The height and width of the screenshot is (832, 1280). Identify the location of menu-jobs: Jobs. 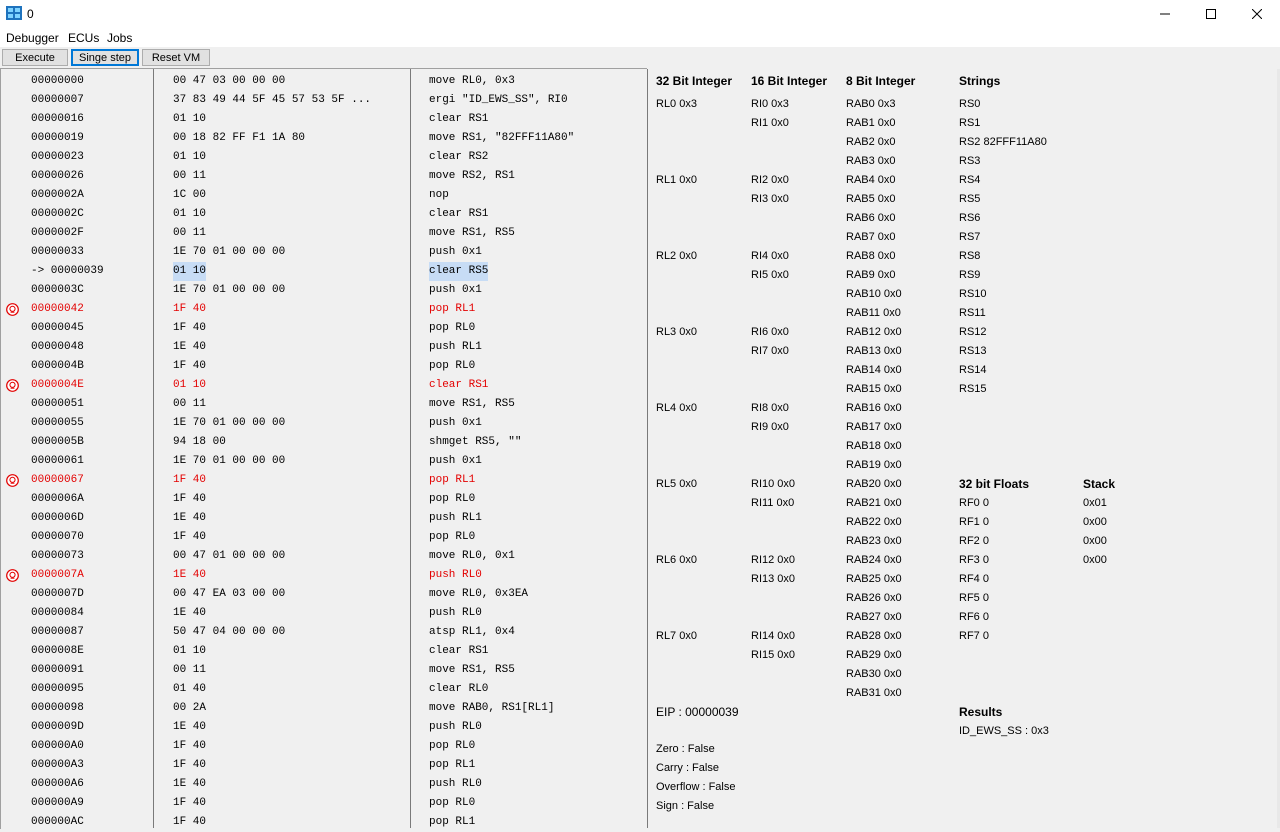
(119, 38).